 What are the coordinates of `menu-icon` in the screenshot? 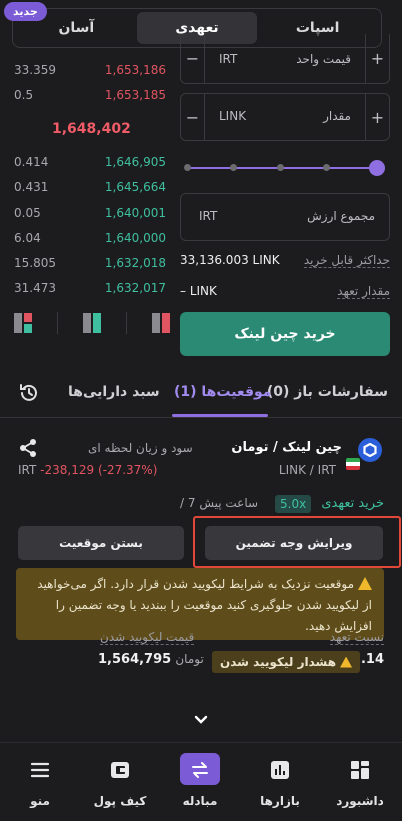 It's located at (40, 770).